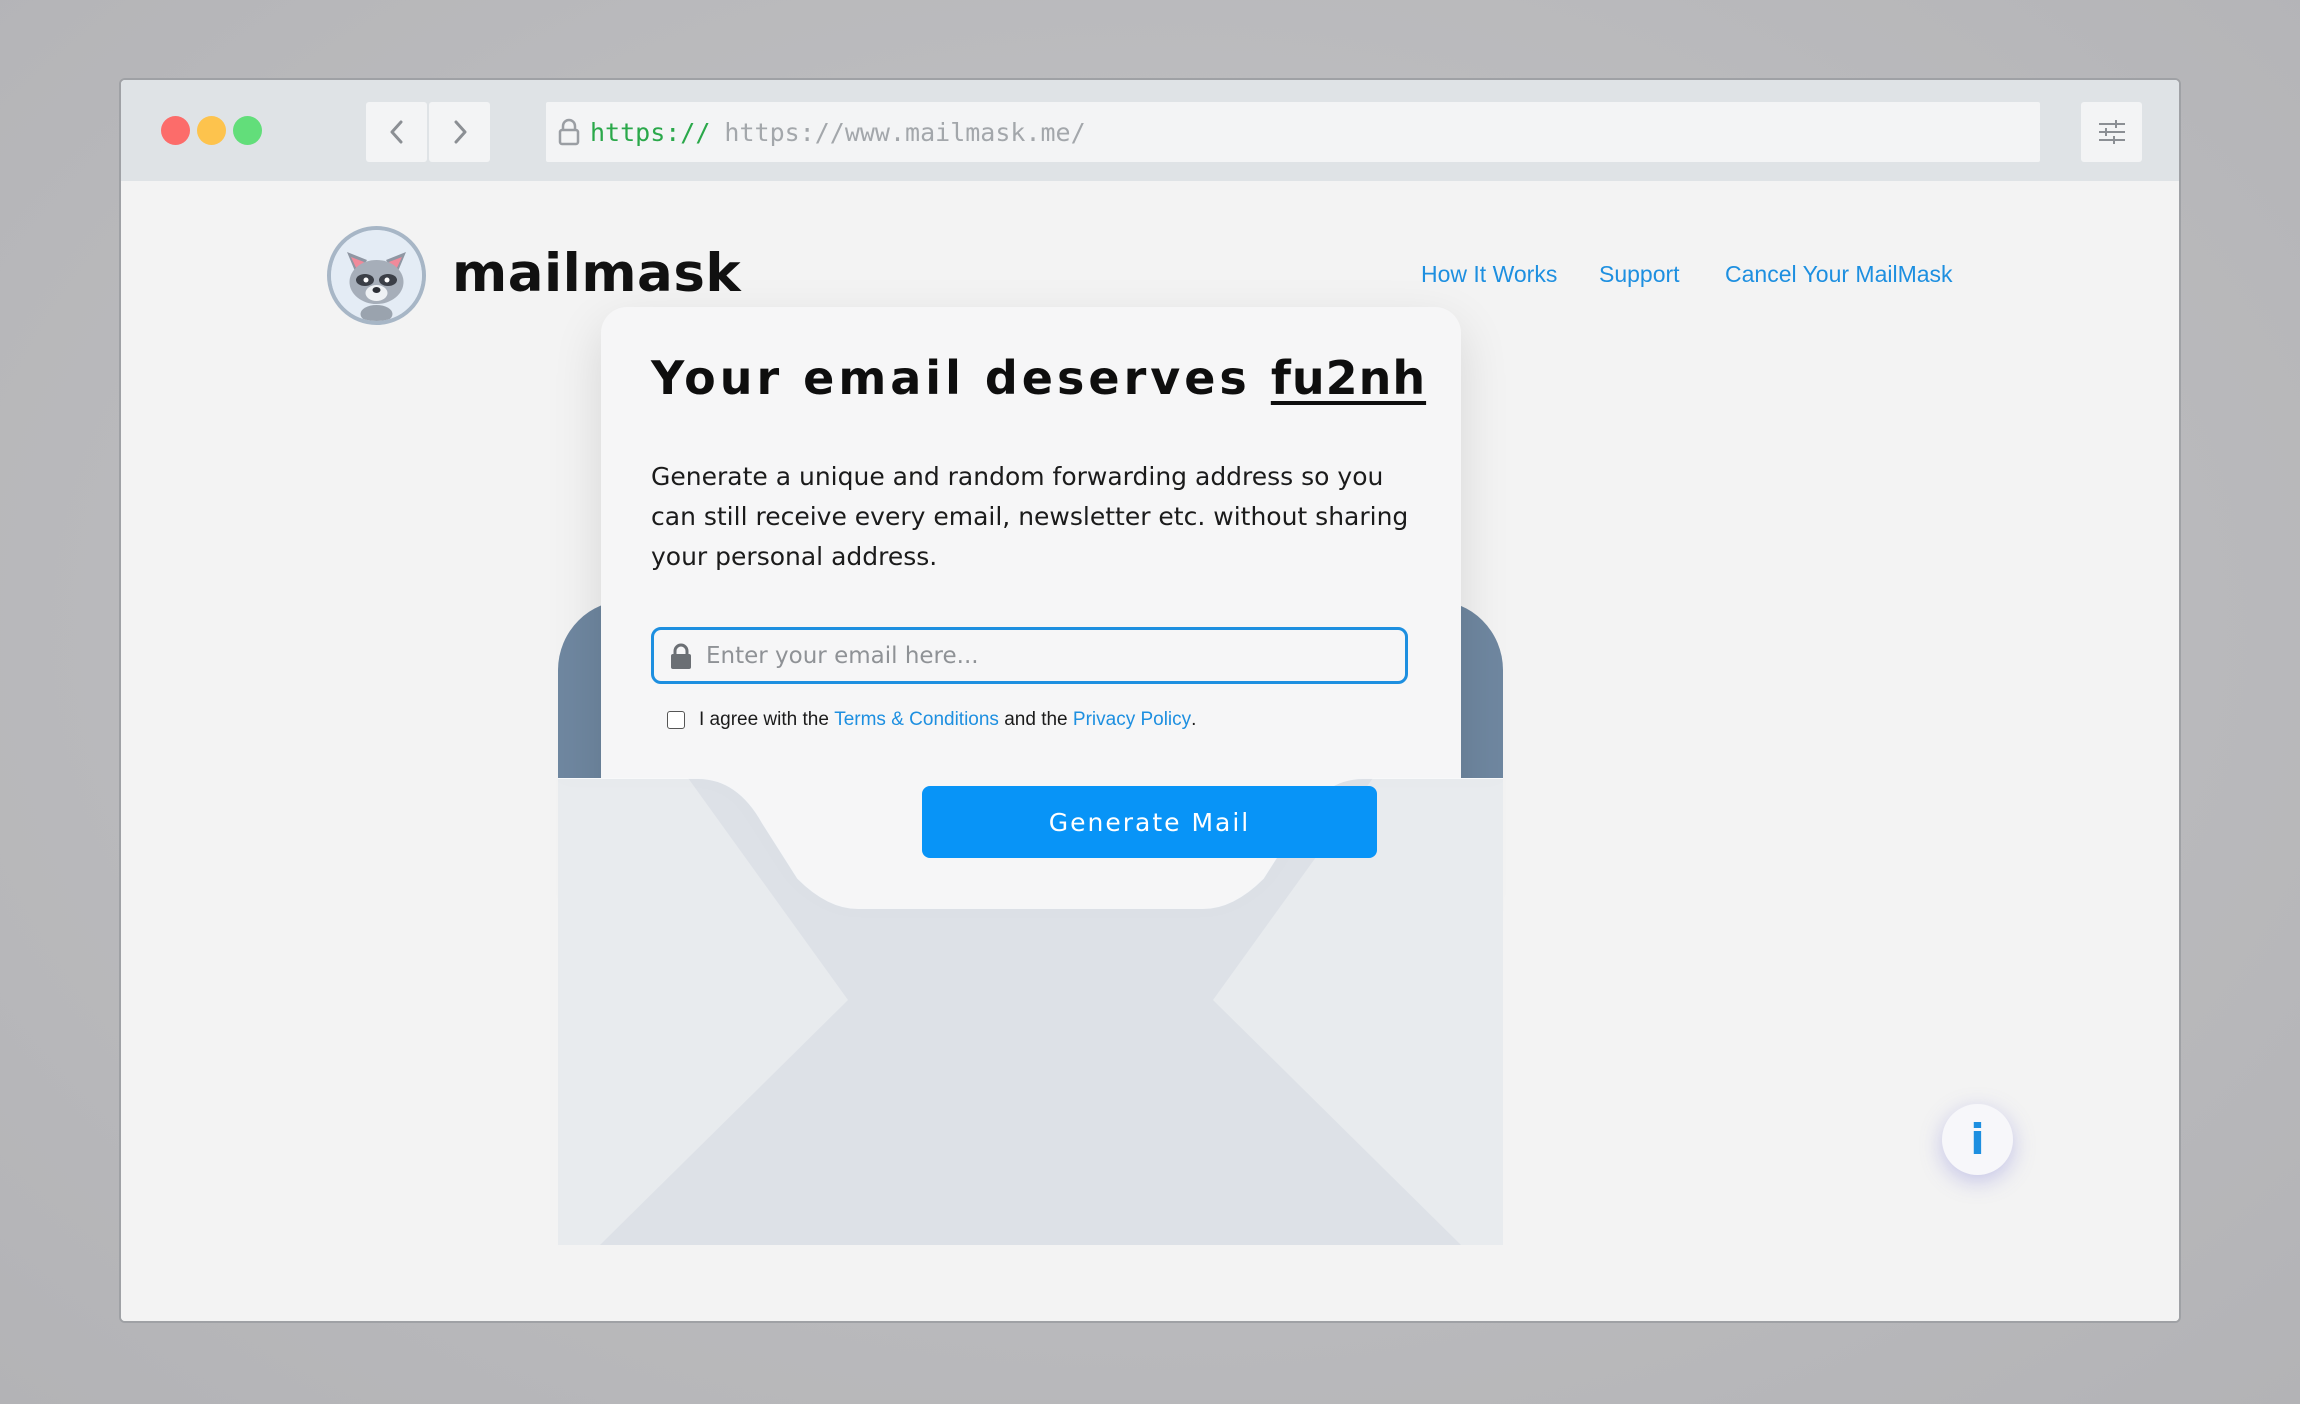 The height and width of the screenshot is (1404, 2300). I want to click on nav-support: Support, so click(1639, 274).